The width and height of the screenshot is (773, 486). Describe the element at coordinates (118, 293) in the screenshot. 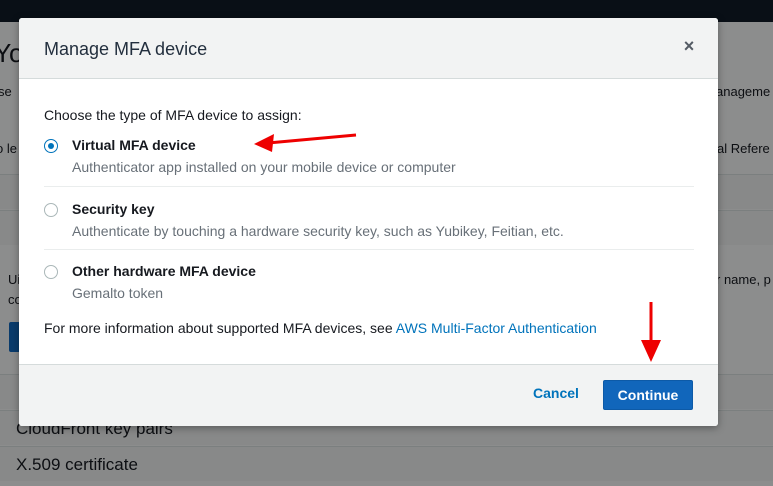

I see `option-description: Gemalto token` at that location.